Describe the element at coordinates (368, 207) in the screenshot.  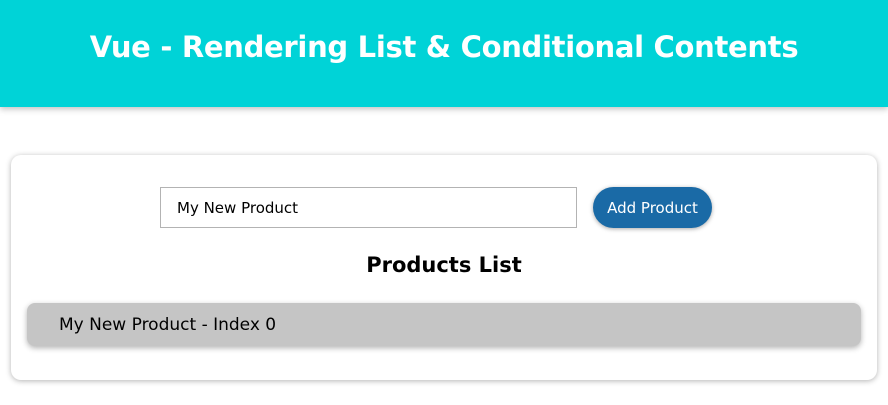
I see `product-name-input` at that location.